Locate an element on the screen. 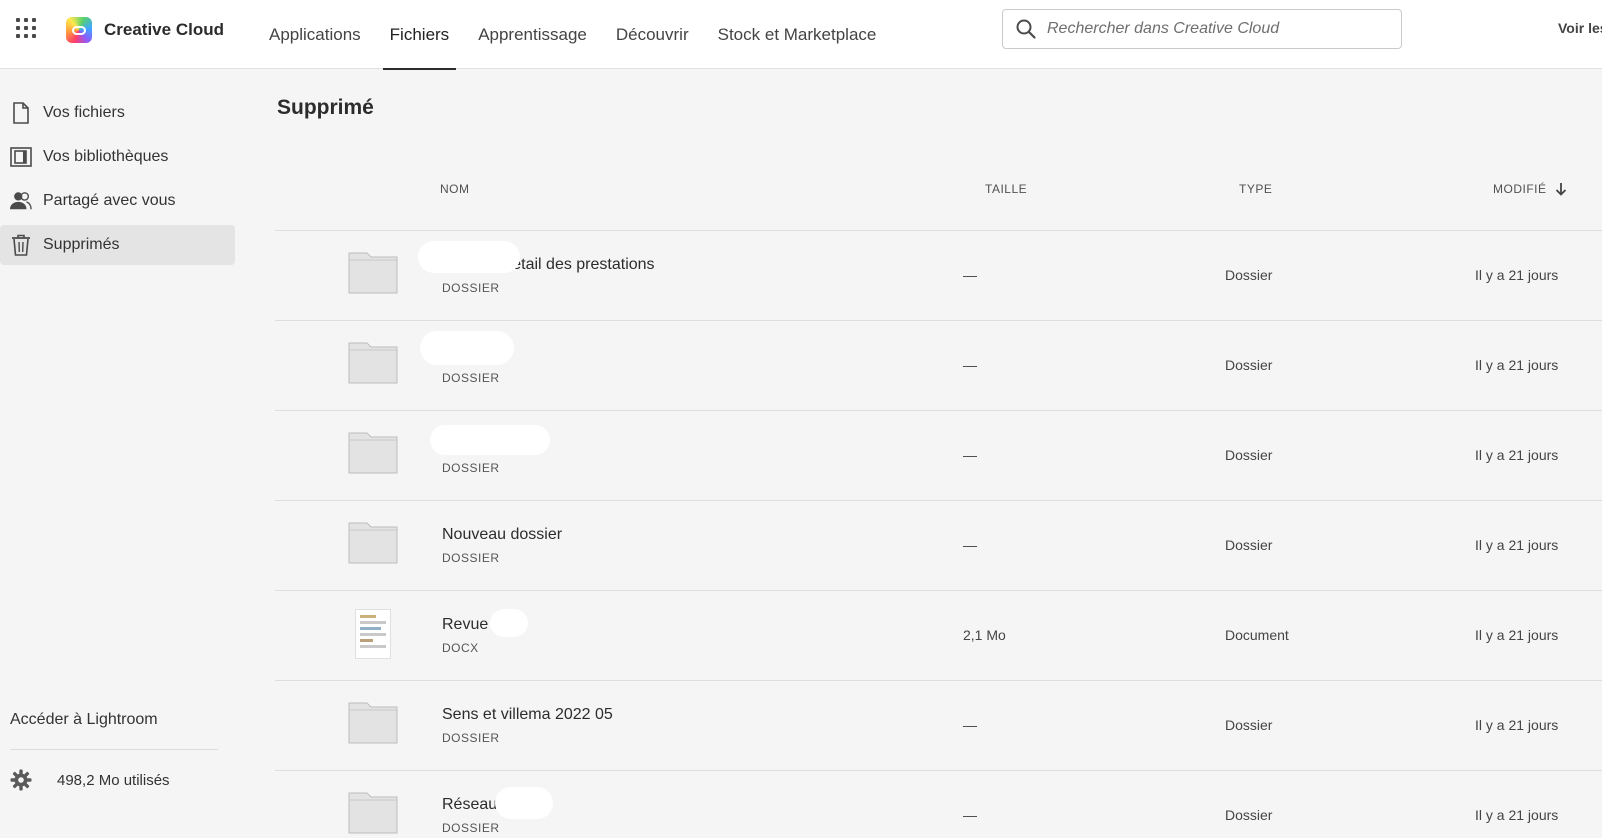 This screenshot has width=1602, height=838. shared-users-icon is located at coordinates (21, 201).